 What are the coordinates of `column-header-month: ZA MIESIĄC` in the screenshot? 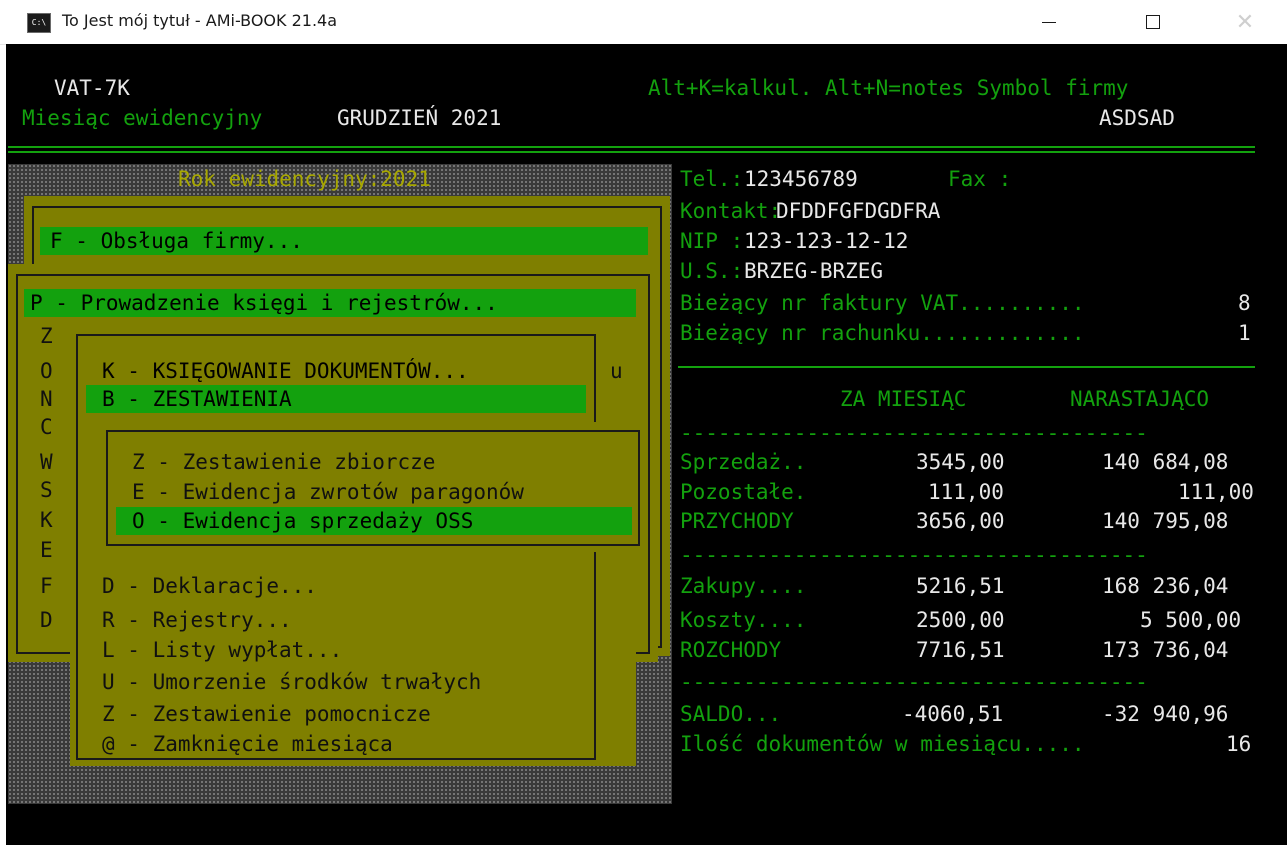 It's located at (903, 399).